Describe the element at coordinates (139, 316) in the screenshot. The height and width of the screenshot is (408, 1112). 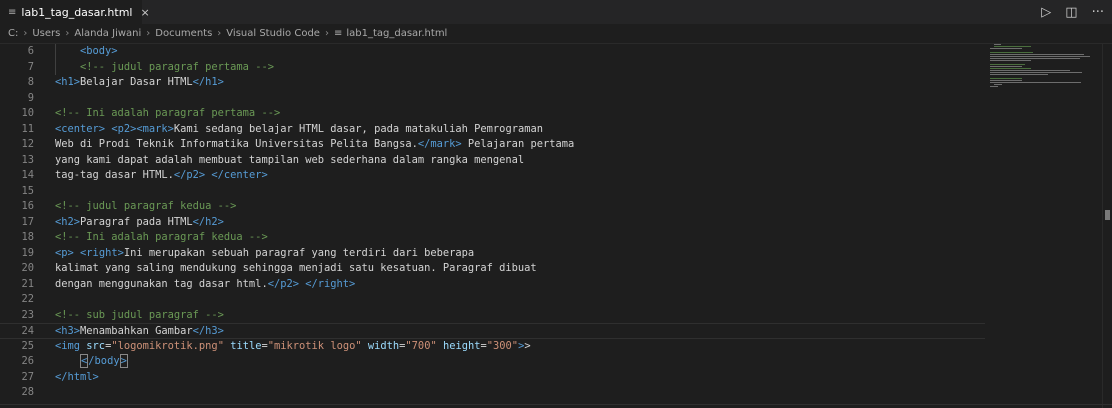
I see `code-text: <!-- sub judul paragraf -->` at that location.